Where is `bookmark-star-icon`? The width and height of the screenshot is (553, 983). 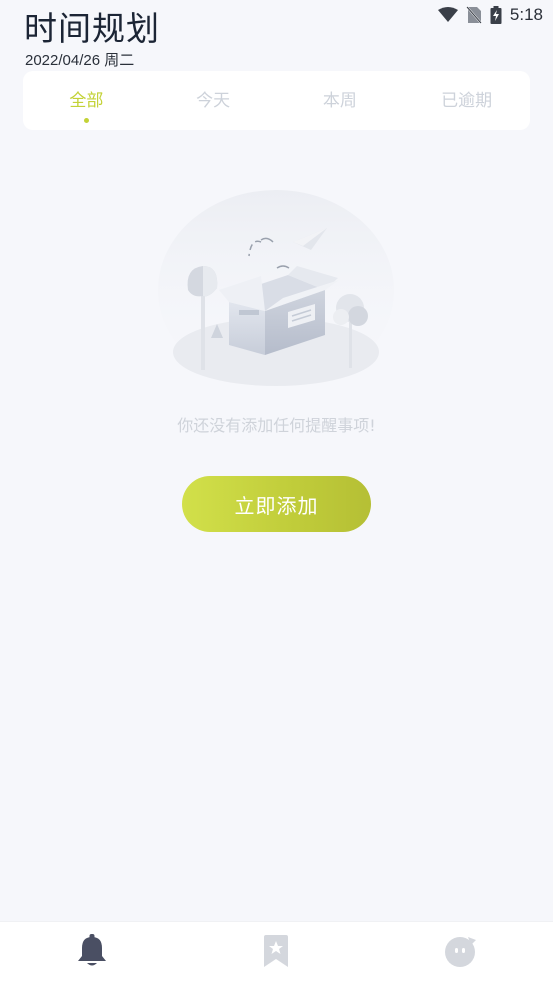 bookmark-star-icon is located at coordinates (276, 952).